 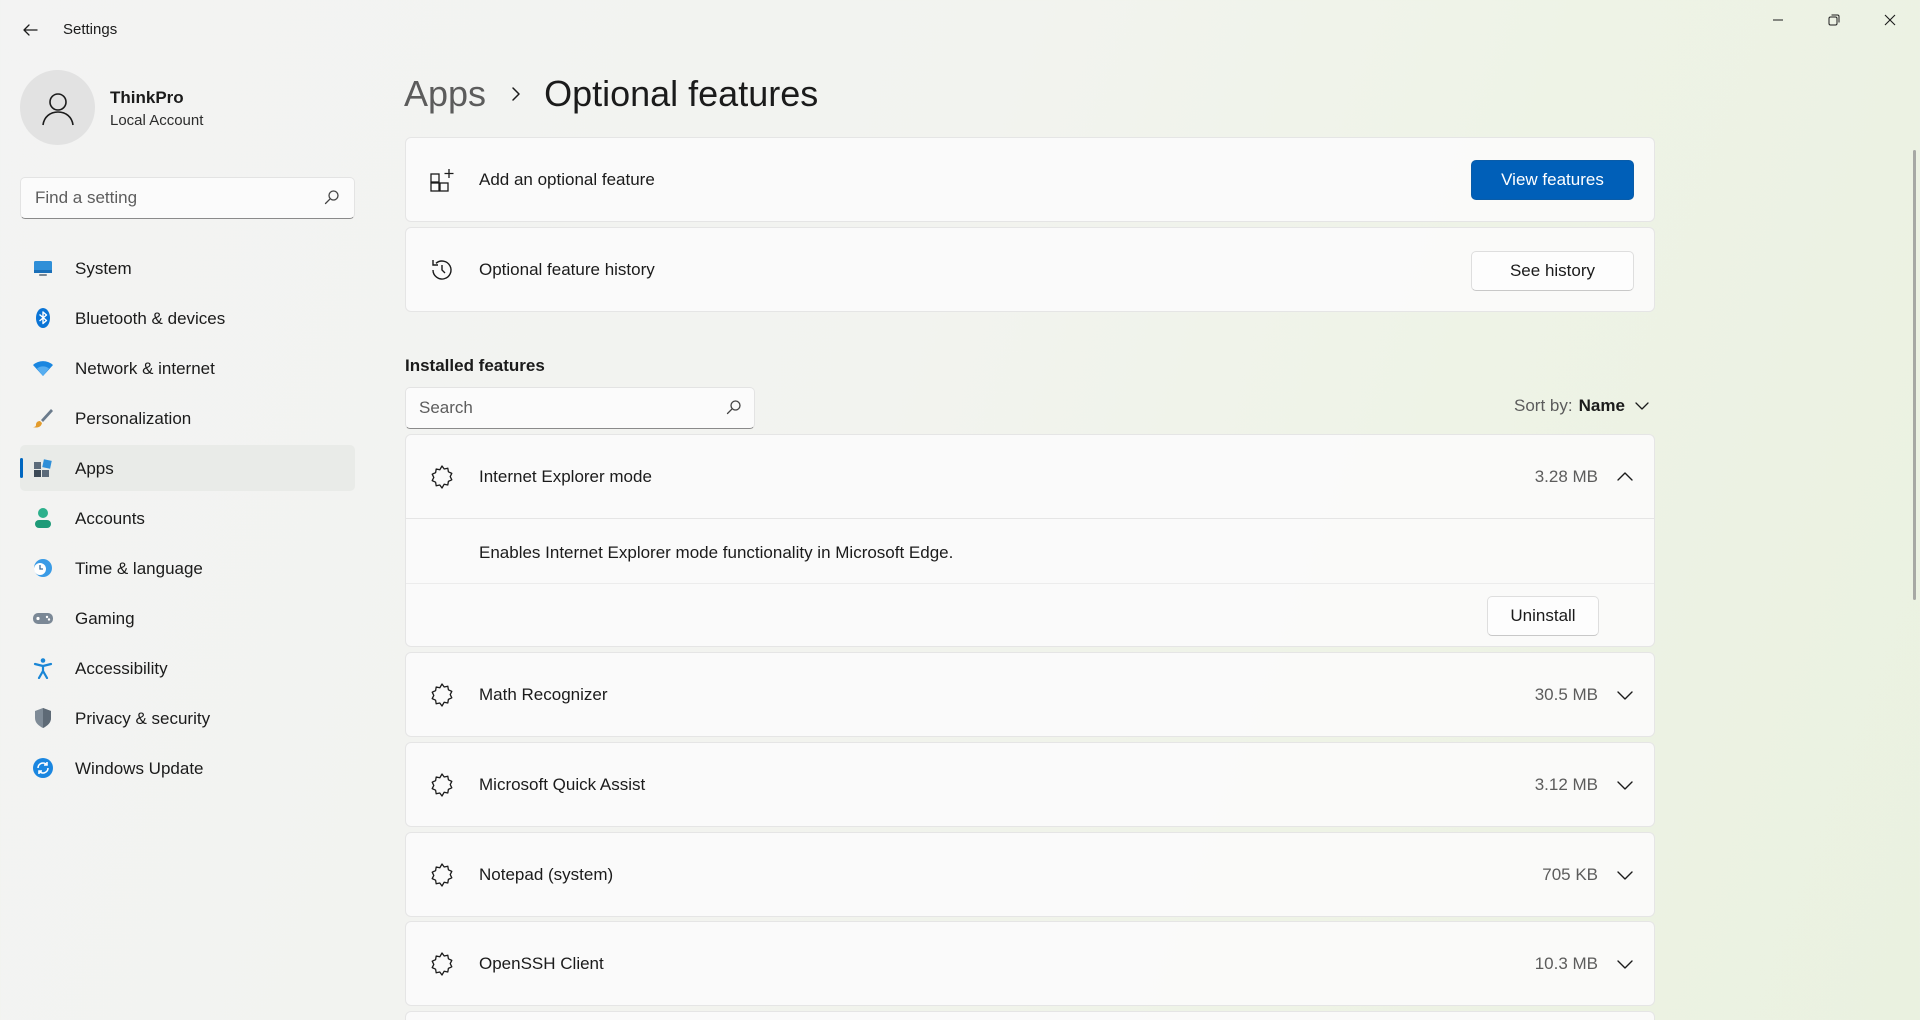 I want to click on chevron-right-icon, so click(x=516, y=94).